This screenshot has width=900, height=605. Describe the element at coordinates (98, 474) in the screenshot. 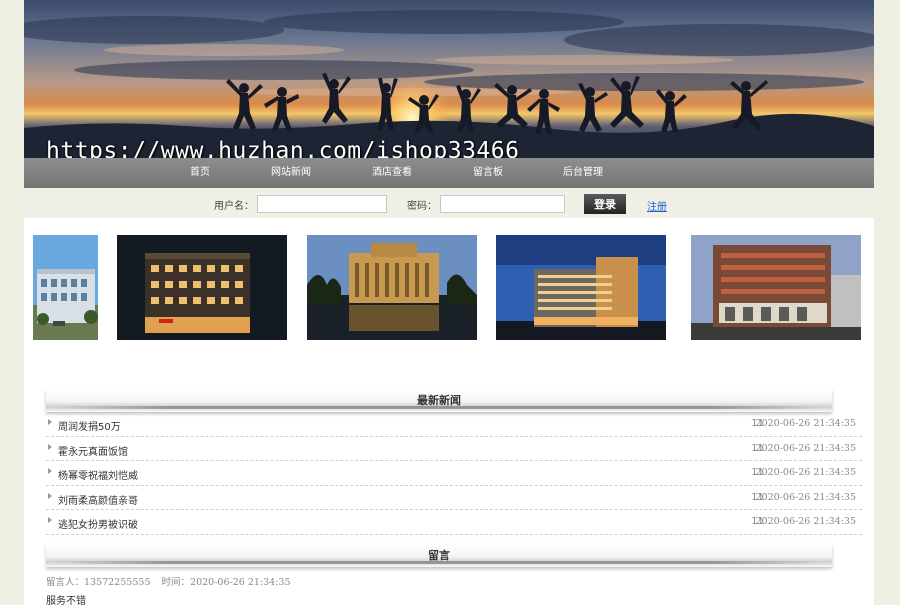

I see `news-title: 杨幂零祝福刘恺威` at that location.